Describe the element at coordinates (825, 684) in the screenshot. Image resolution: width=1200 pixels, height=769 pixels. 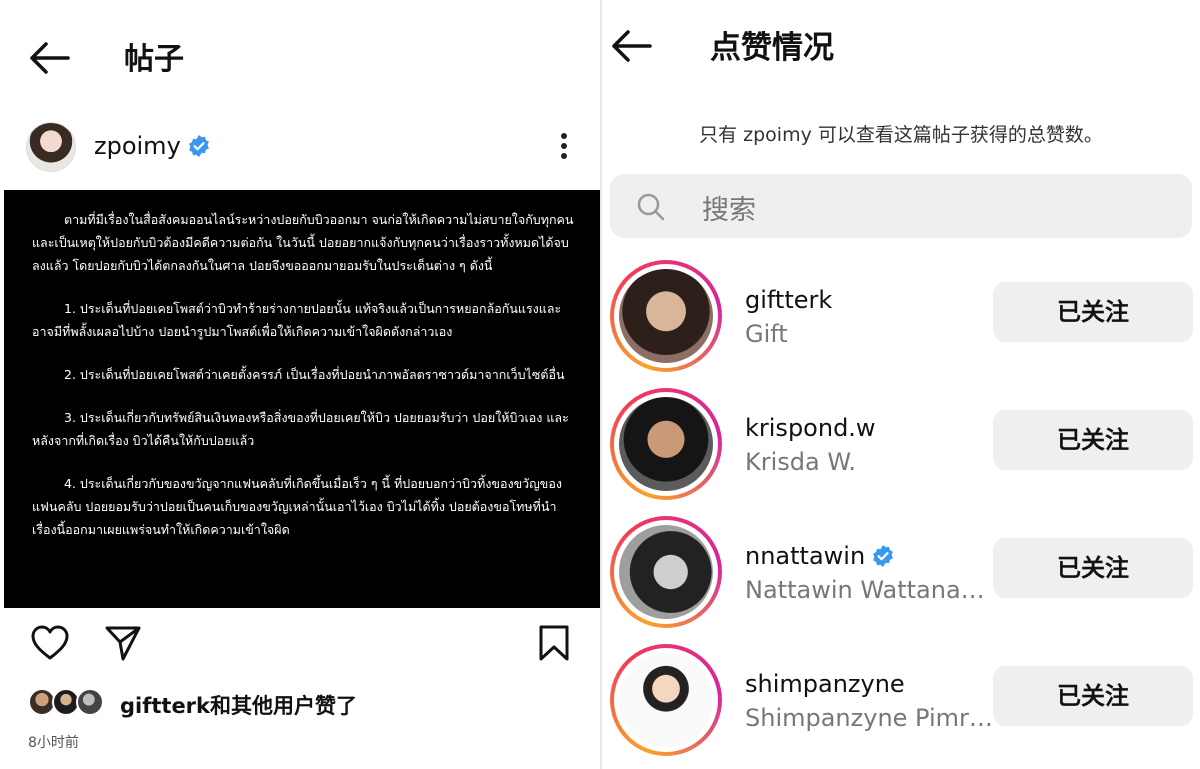
I see `username: shimpanzyne` at that location.